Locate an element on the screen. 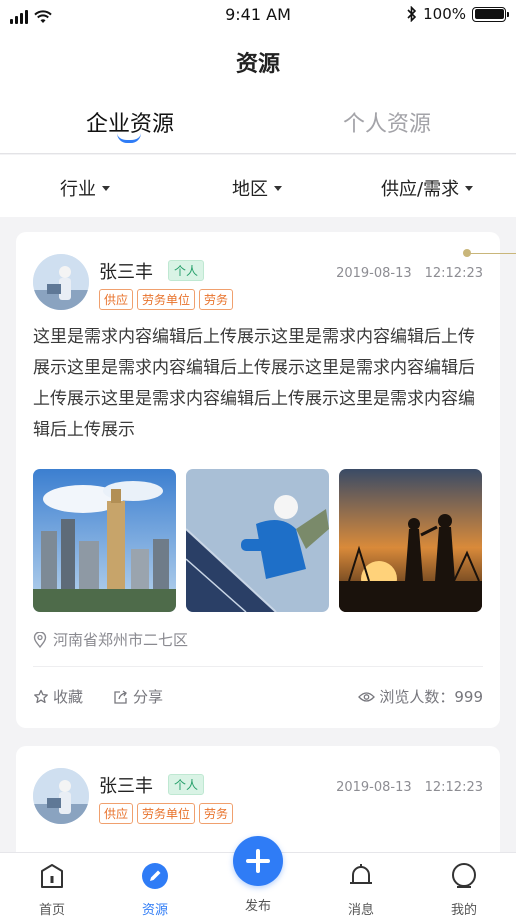  publish-button is located at coordinates (258, 861).